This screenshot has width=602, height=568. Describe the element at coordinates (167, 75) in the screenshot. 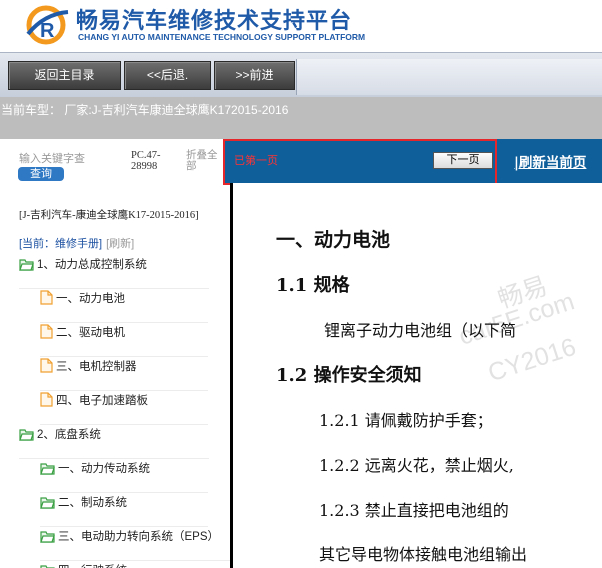

I see `back-button: <<后退.` at that location.